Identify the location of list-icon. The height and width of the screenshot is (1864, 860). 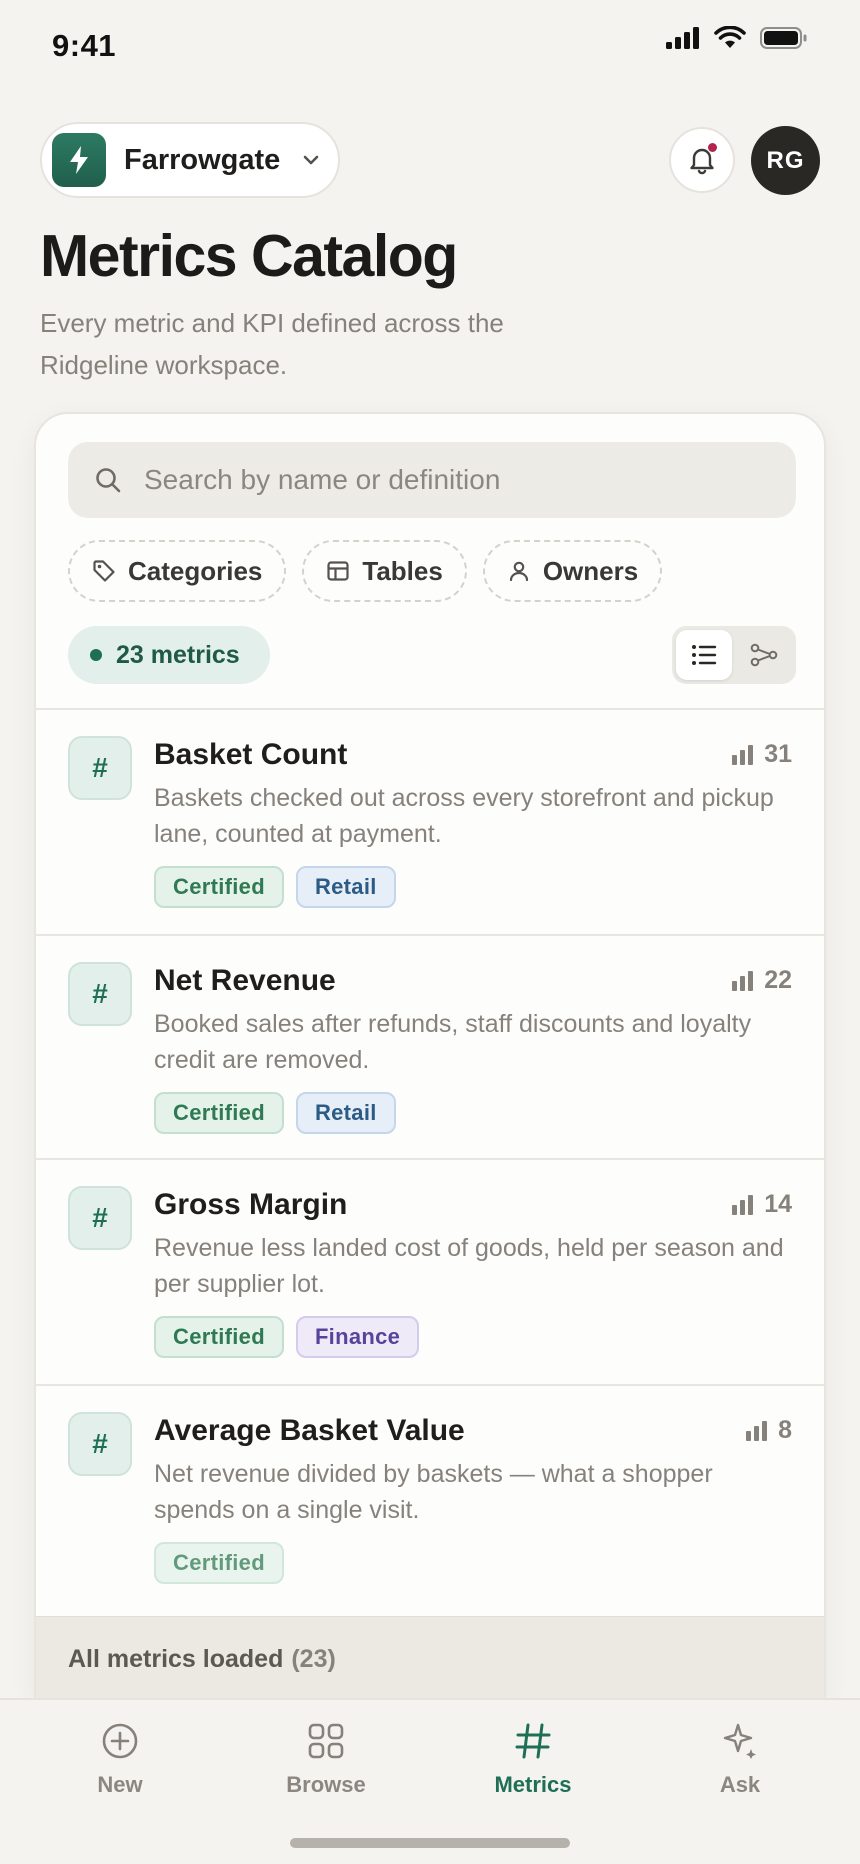
(704, 655).